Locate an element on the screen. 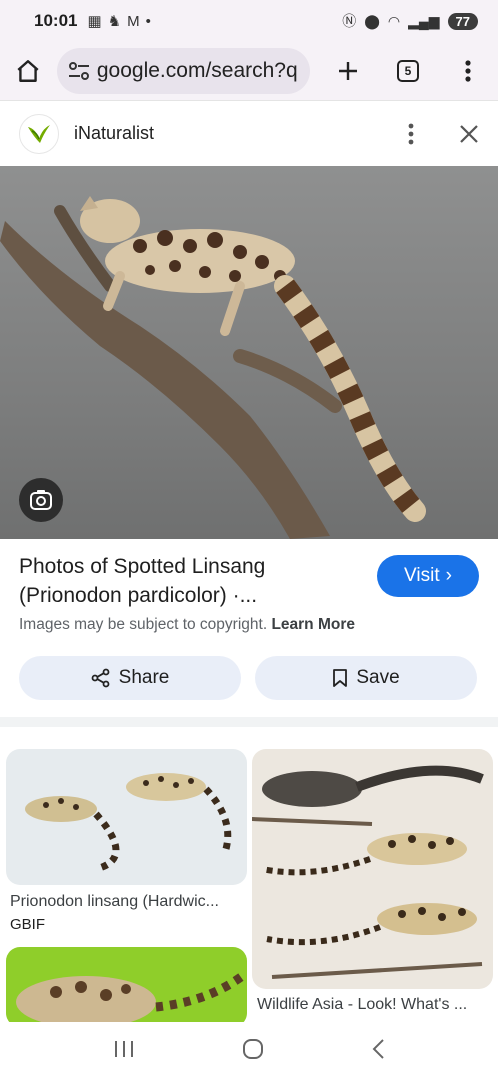  nfc-icon: Ⓝ is located at coordinates (349, 21).